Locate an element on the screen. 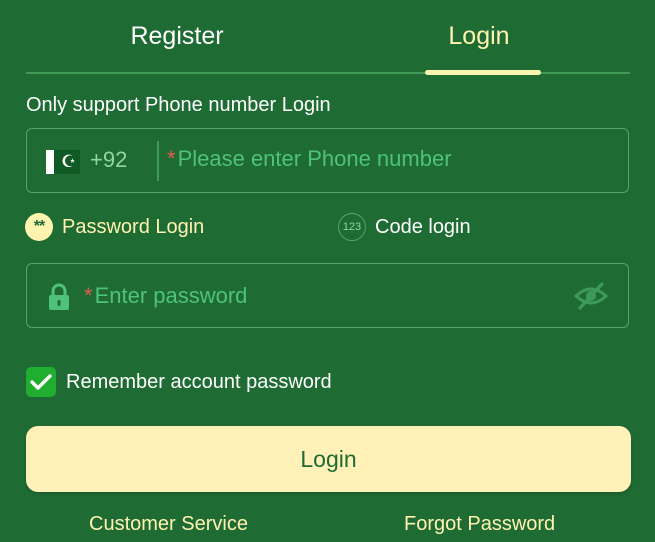 The height and width of the screenshot is (542, 655). password-input: *Enter password is located at coordinates (165, 296).